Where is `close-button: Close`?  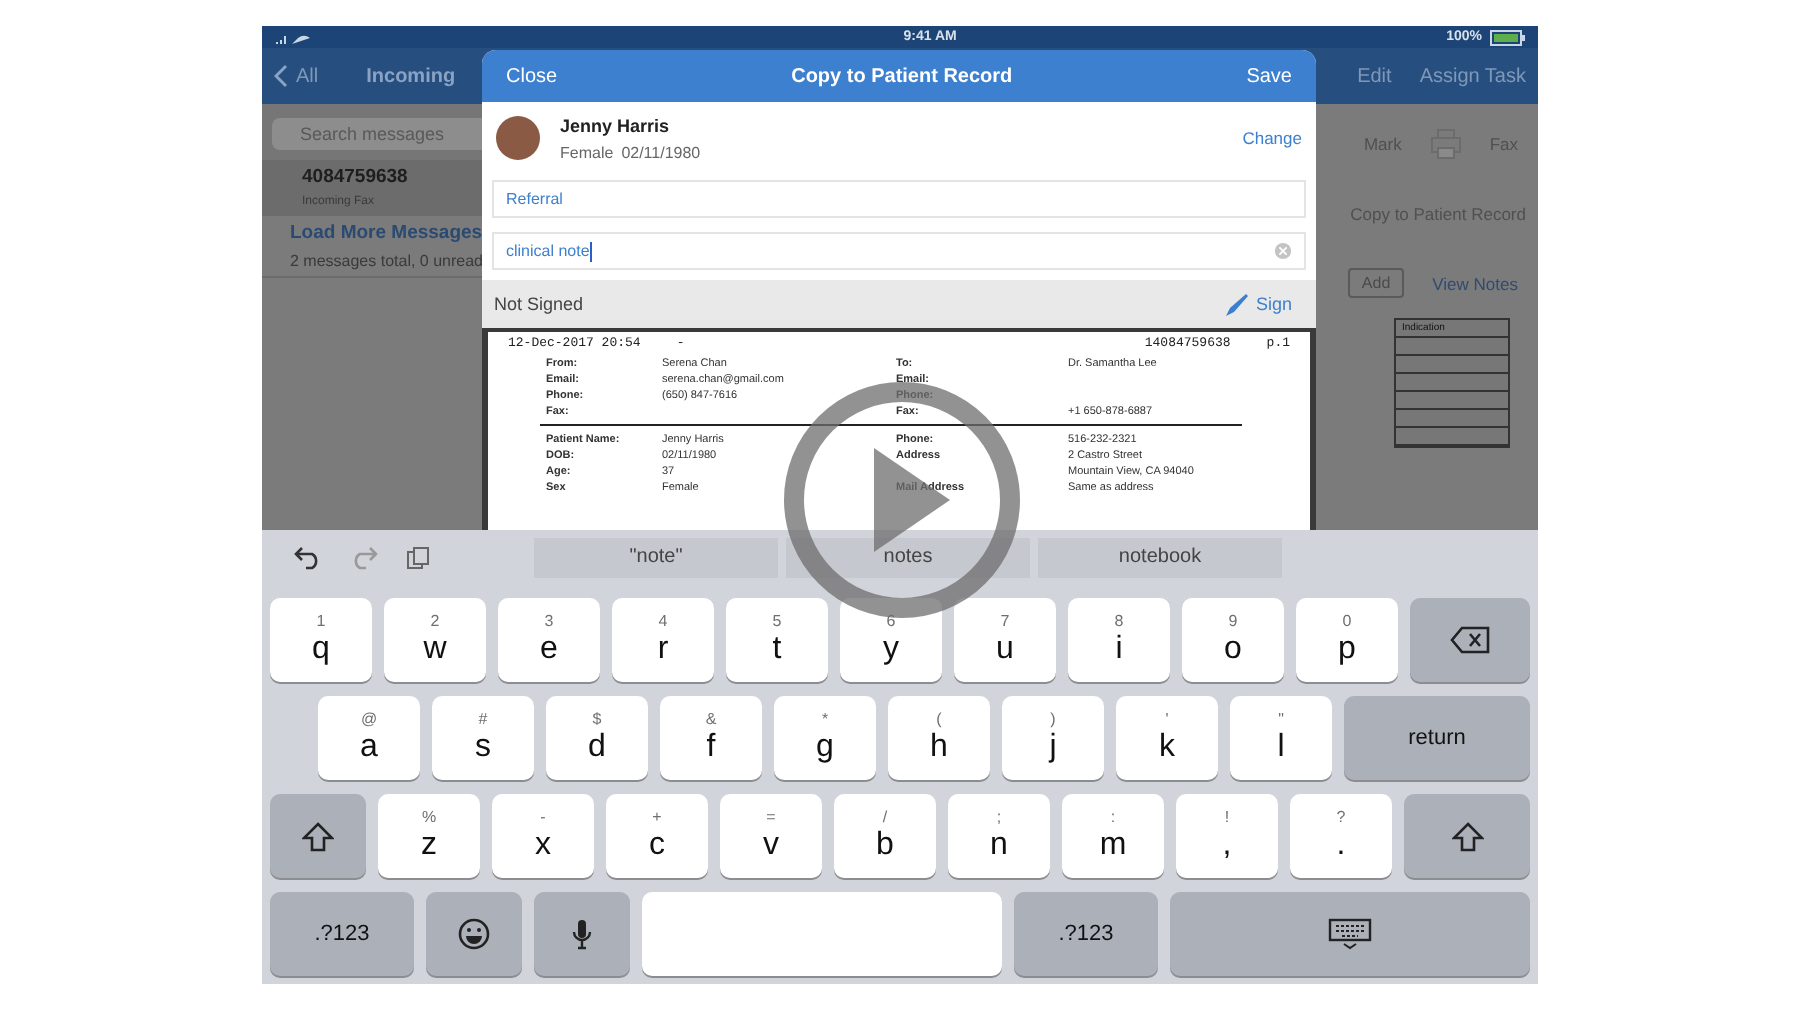 close-button: Close is located at coordinates (532, 76).